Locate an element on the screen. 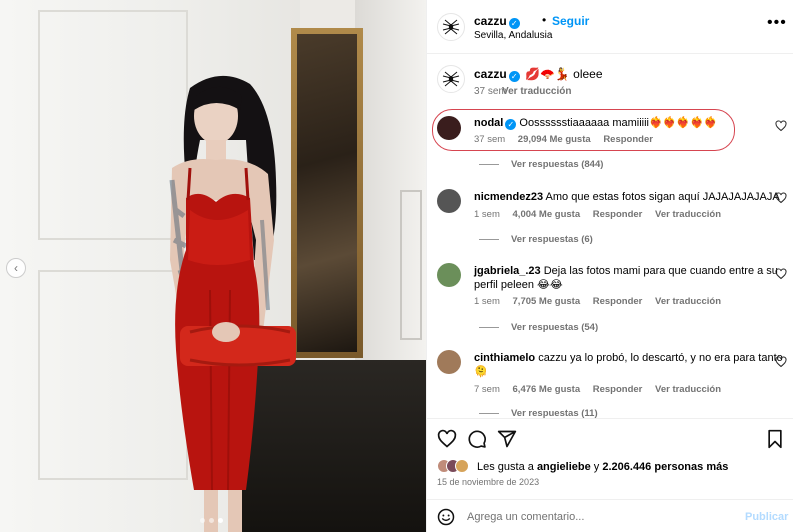  view-replies-button: Ver respuestas (54) is located at coordinates (538, 327).